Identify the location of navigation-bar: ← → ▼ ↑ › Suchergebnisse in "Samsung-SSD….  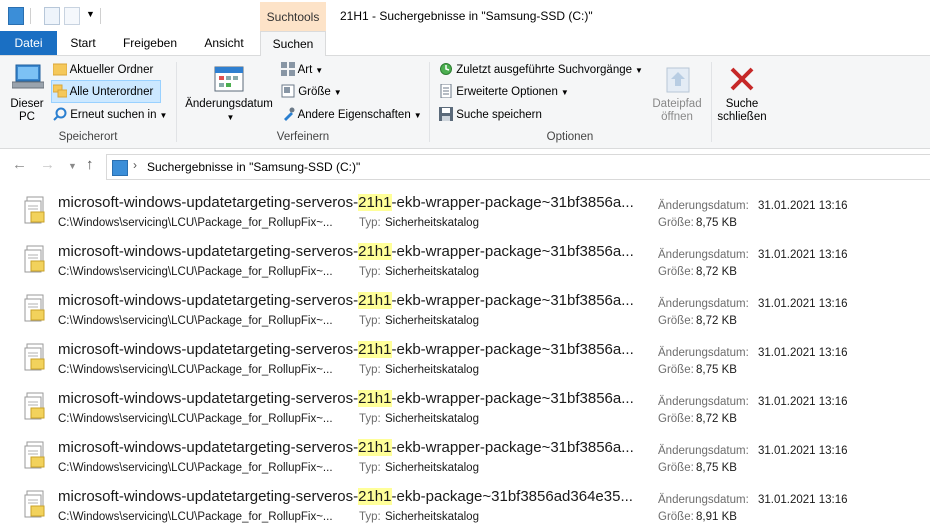
(465, 167).